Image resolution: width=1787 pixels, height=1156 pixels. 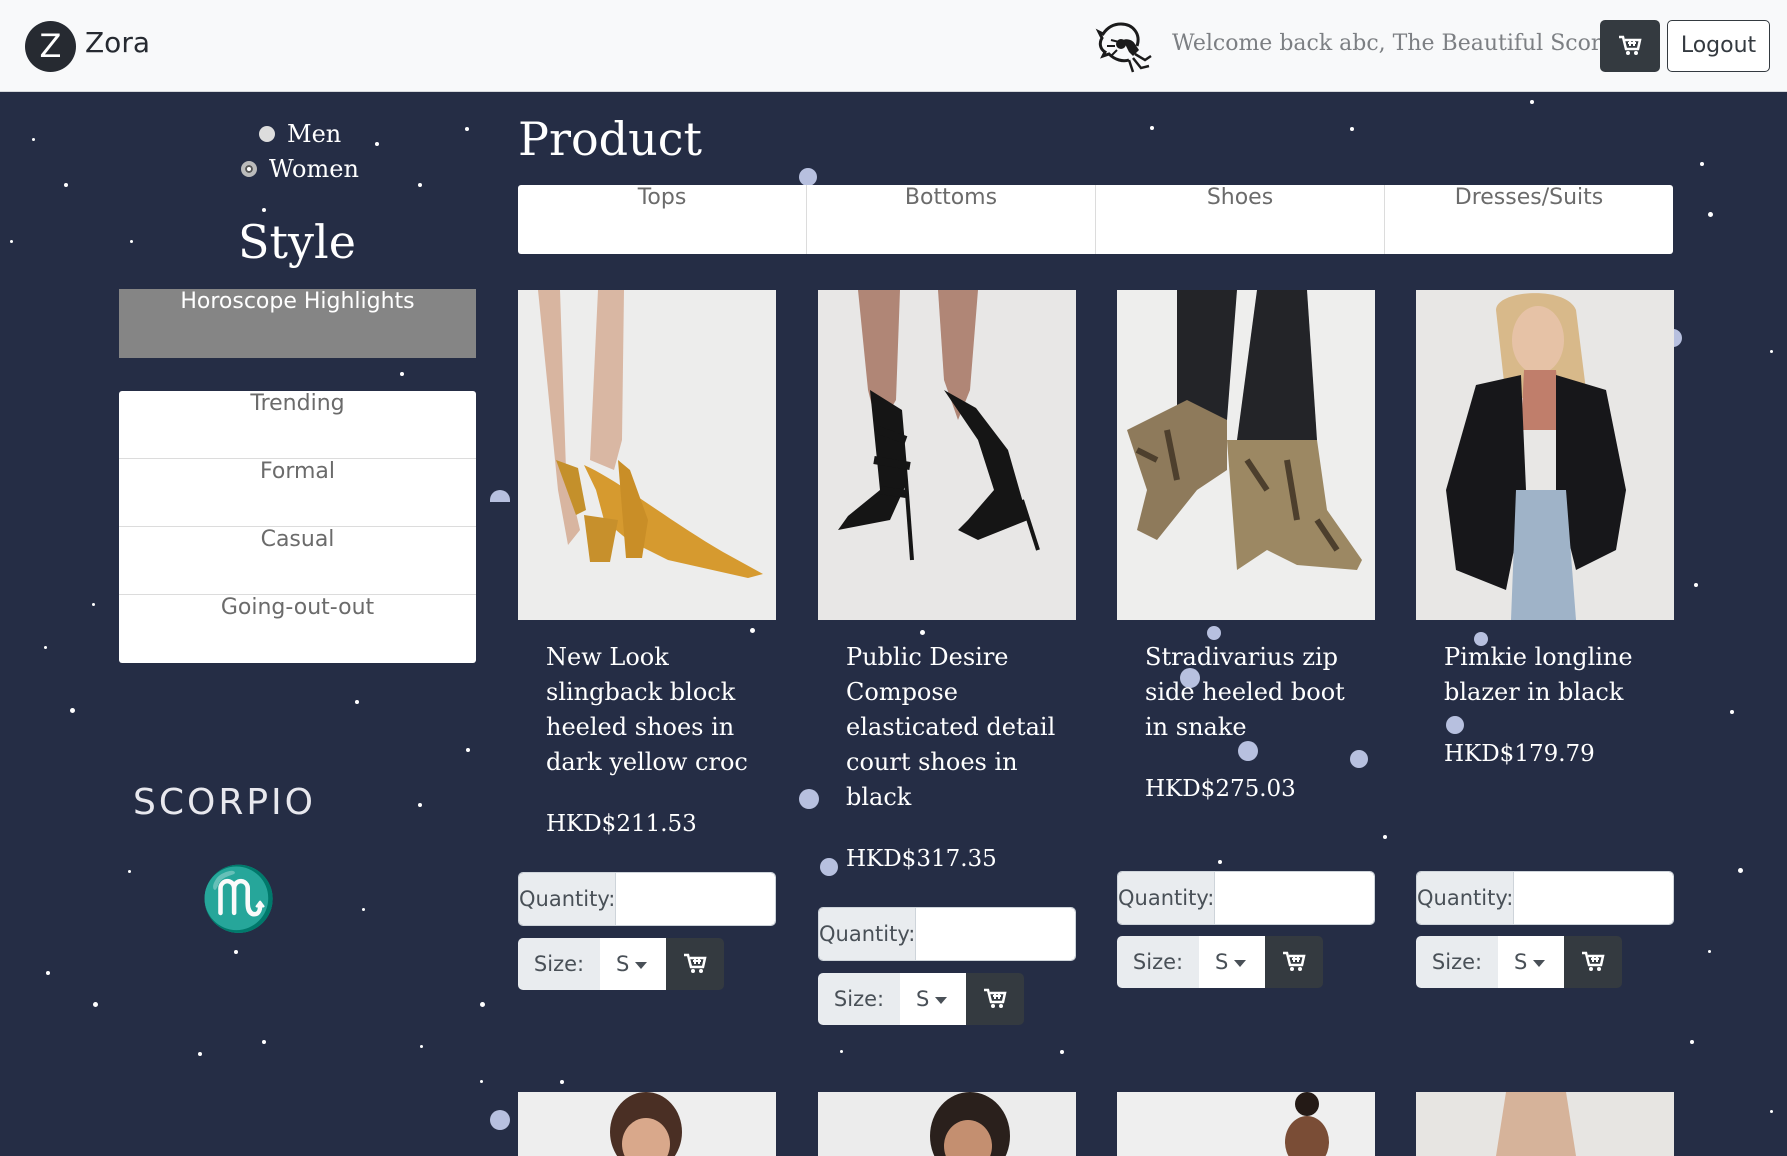 I want to click on brand-name: Zora, so click(x=117, y=42).